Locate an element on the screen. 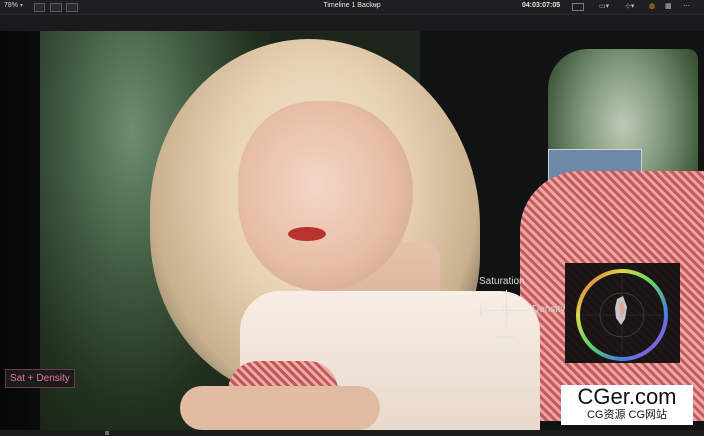 The image size is (704, 436). subject-arm is located at coordinates (280, 408).